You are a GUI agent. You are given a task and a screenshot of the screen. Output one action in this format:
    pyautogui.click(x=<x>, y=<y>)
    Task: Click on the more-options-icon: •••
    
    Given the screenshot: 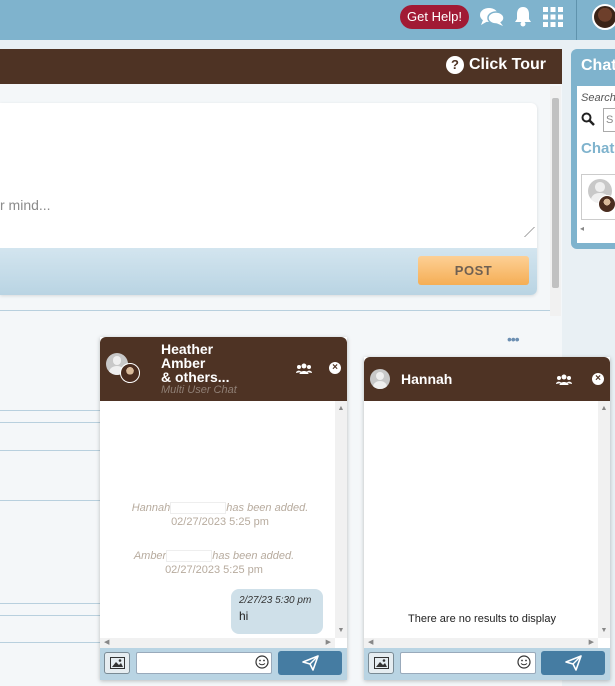 What is the action you would take?
    pyautogui.click(x=513, y=339)
    